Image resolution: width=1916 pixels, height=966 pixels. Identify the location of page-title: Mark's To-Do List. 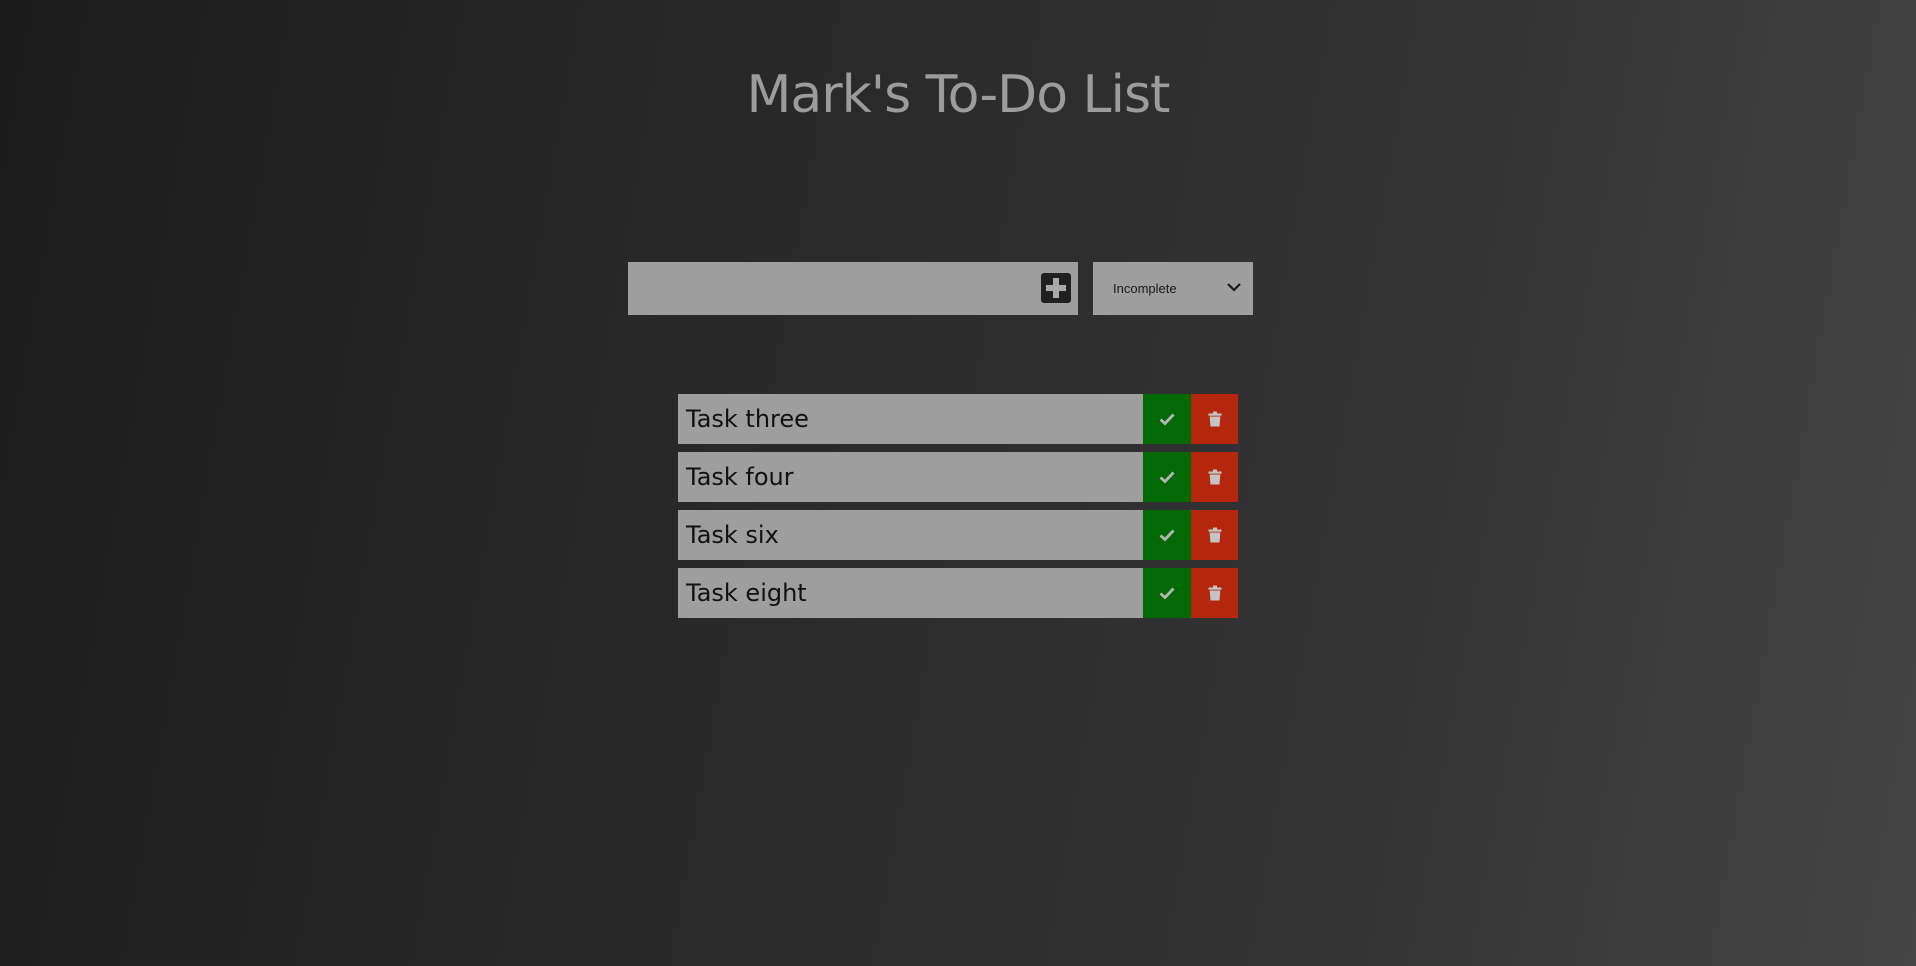
(958, 95).